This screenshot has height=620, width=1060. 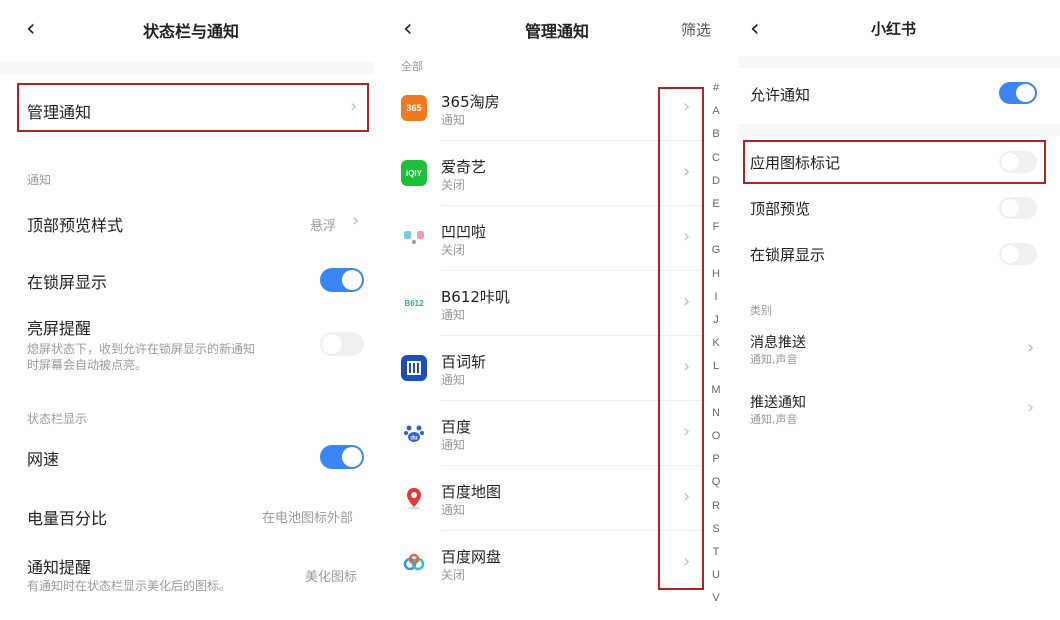 I want to click on screen-wake-label: 亮屏提醒, so click(x=59, y=328).